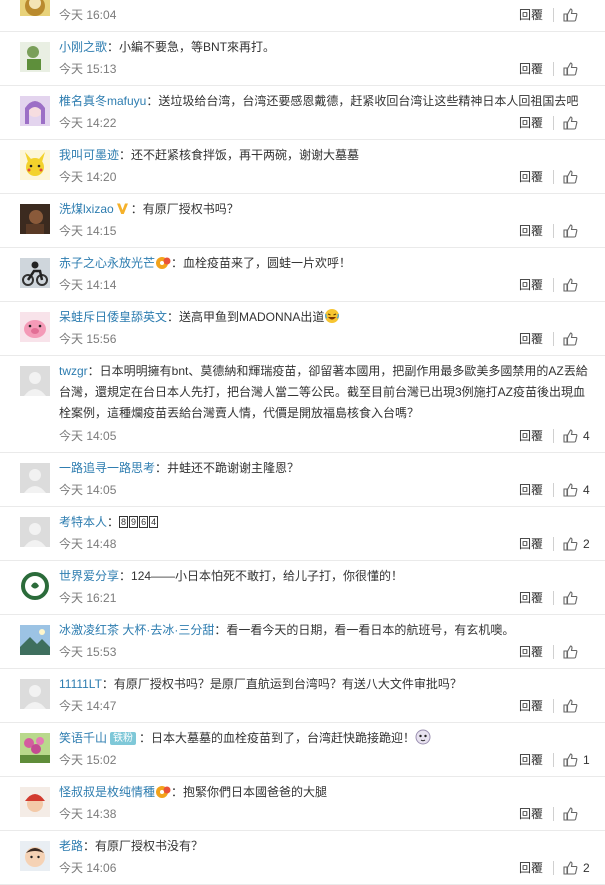 This screenshot has width=605, height=885. Describe the element at coordinates (89, 155) in the screenshot. I see `username-link: 我叫可墨迹` at that location.